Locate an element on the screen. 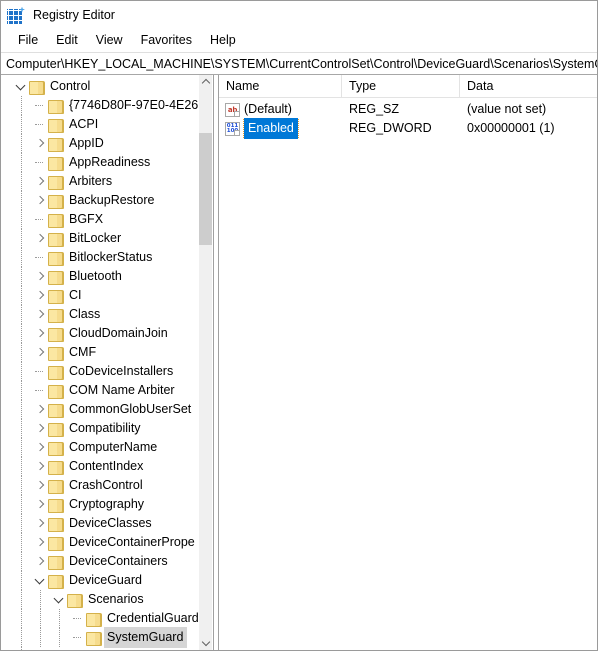 The height and width of the screenshot is (651, 598). column-header-data: Data is located at coordinates (528, 86).